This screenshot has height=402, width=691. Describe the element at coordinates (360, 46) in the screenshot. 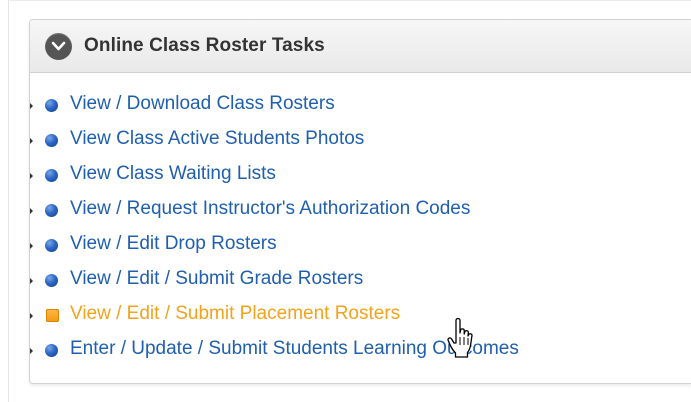

I see `panel-header: Online Class Roster Tasks` at that location.